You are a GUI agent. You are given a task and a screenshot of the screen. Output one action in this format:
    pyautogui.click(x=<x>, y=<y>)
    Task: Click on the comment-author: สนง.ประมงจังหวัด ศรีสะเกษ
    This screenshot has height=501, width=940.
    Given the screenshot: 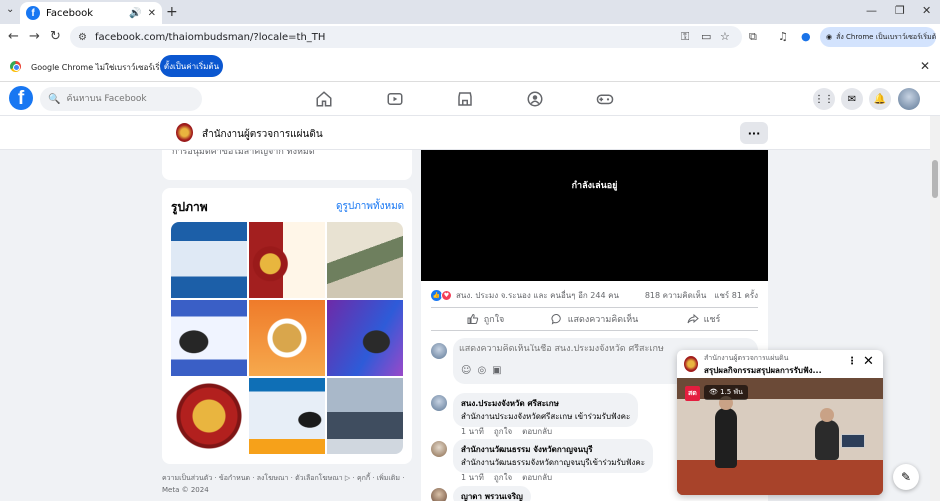 What is the action you would take?
    pyautogui.click(x=545, y=403)
    